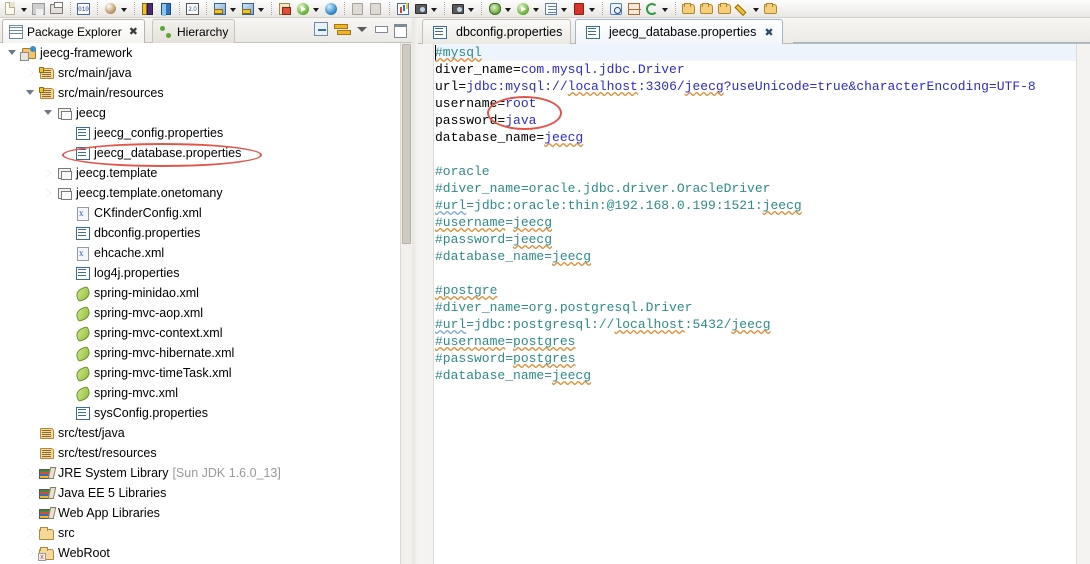  I want to click on toolbar-button: 2.0, so click(193, 9).